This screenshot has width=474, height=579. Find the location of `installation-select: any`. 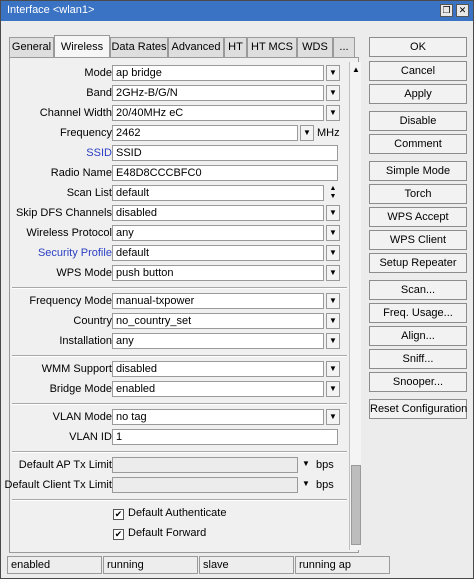

installation-select: any is located at coordinates (218, 341).